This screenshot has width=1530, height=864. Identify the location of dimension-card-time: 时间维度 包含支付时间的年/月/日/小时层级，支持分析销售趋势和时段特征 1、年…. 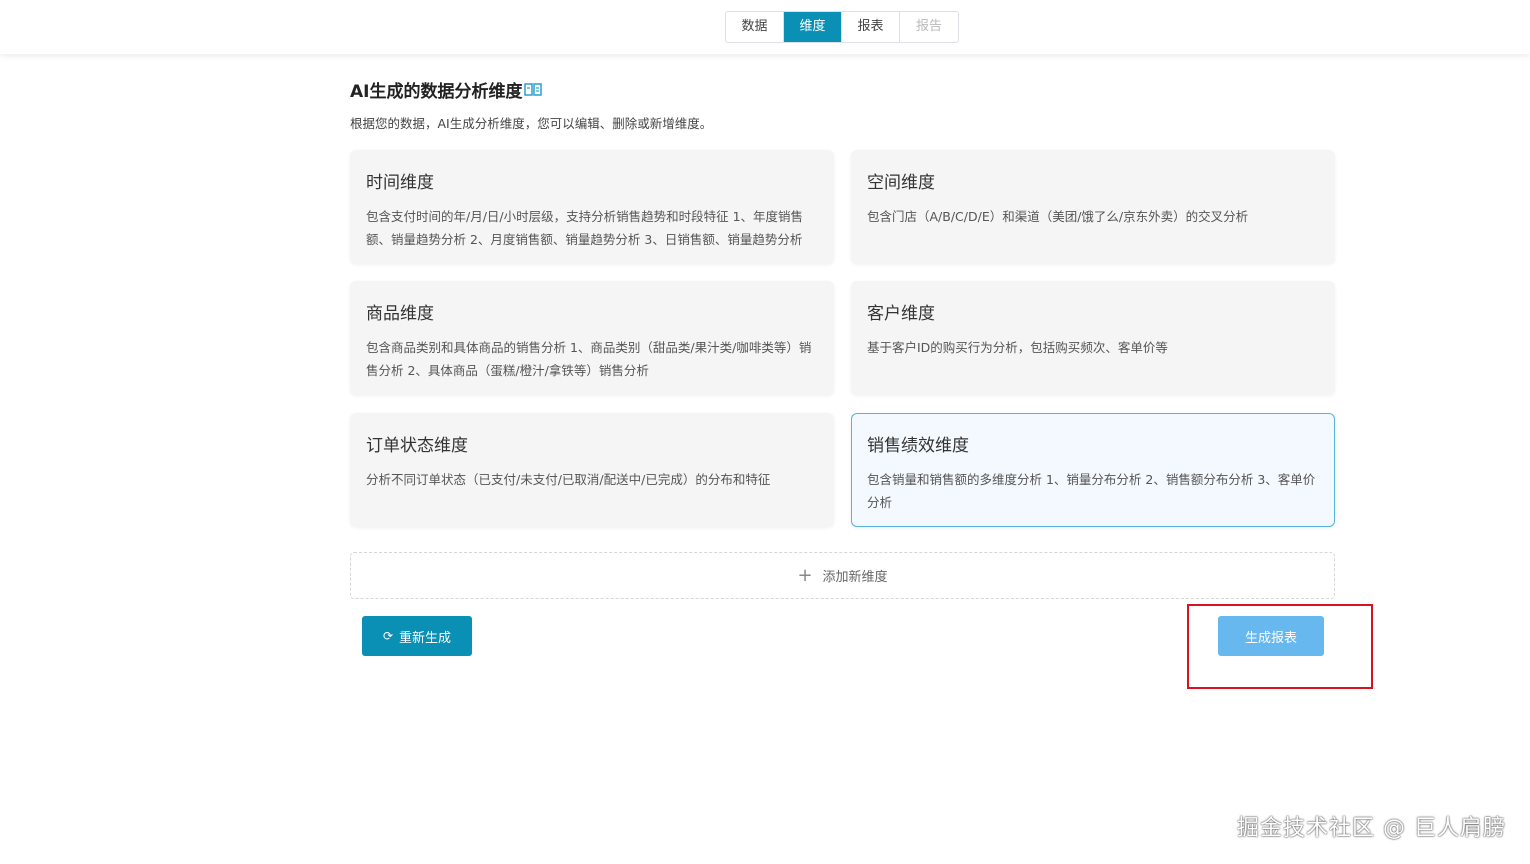
(592, 207).